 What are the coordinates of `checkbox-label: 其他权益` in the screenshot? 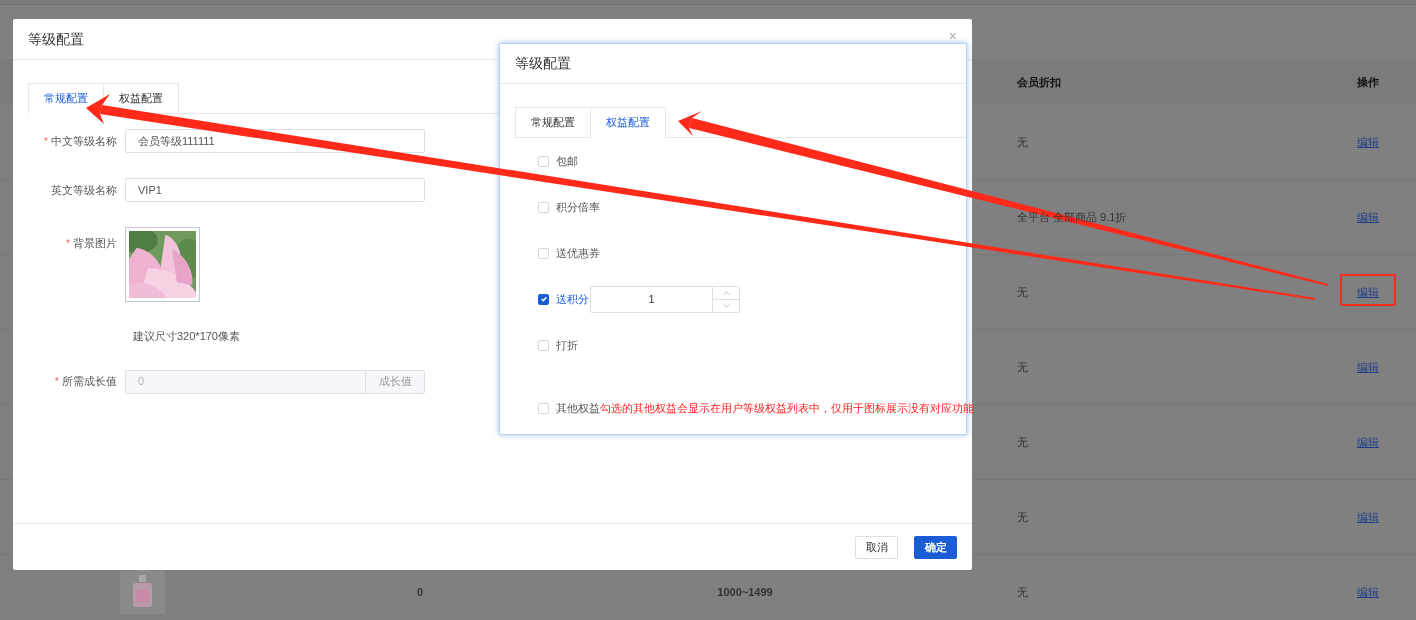 It's located at (578, 408).